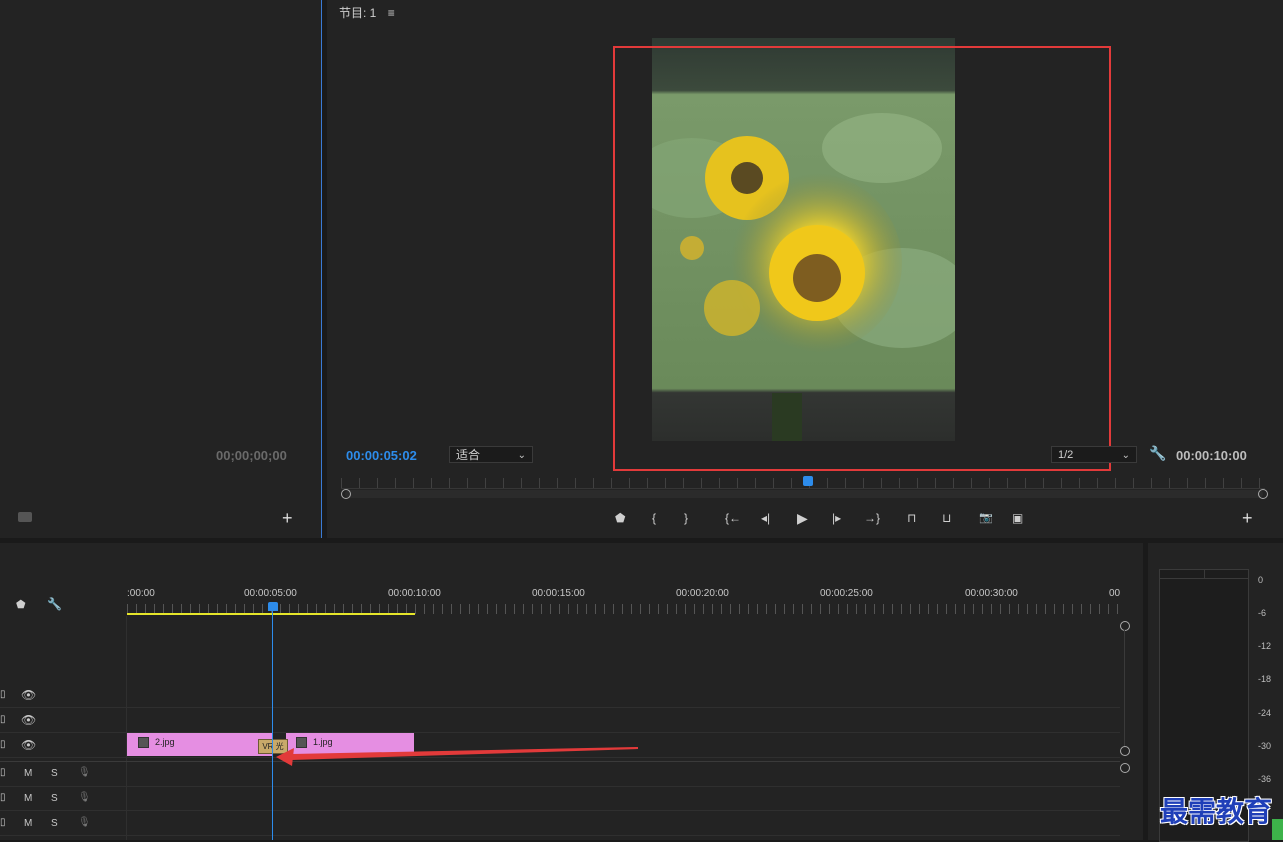 The width and height of the screenshot is (1283, 842). I want to click on resolution-select-value: 1/2, so click(1066, 455).